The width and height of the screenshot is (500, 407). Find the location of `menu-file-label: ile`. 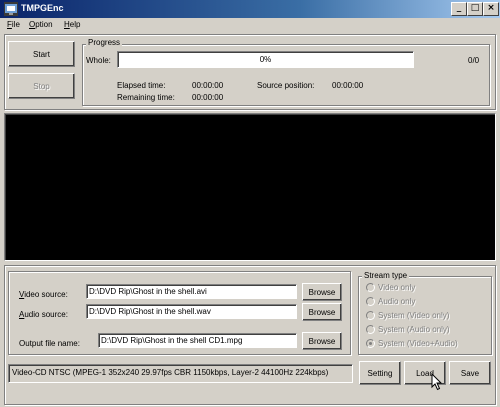

menu-file-label: ile is located at coordinates (15, 24).